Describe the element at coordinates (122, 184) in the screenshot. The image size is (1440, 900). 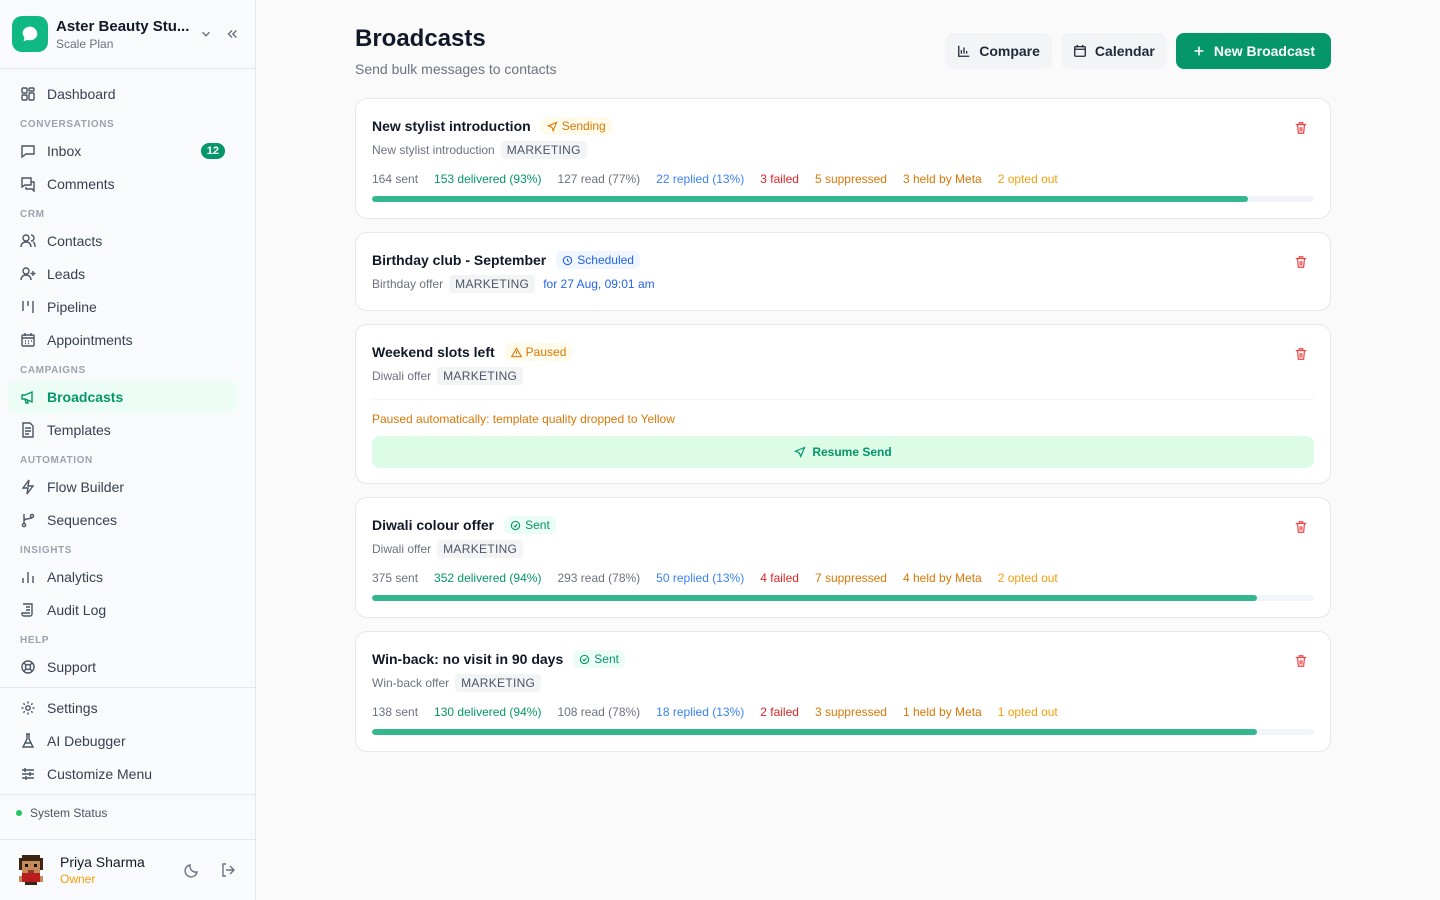
I see `sidebar-item-comments: Comments` at that location.